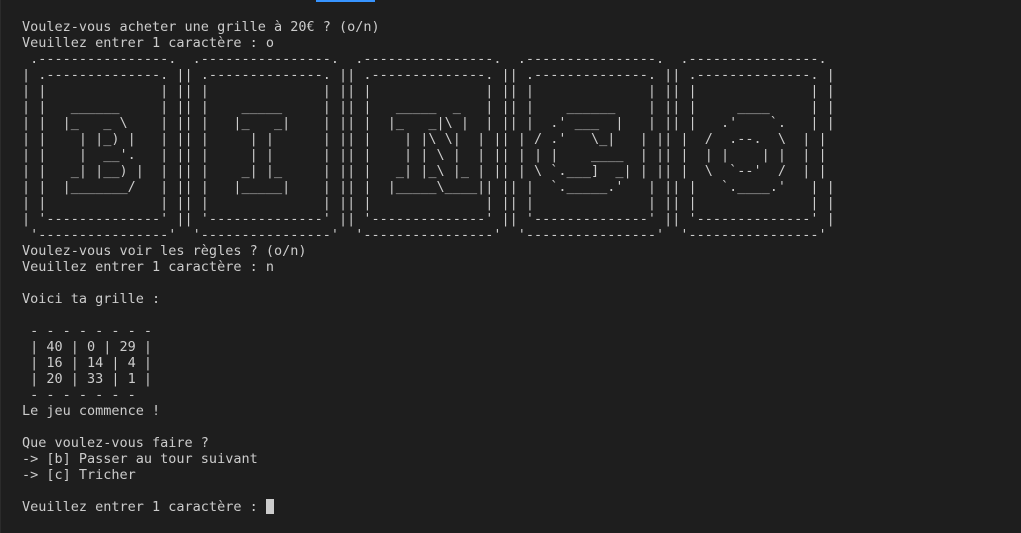  What do you see at coordinates (345, 1) in the screenshot?
I see `active-tab-indicator` at bounding box center [345, 1].